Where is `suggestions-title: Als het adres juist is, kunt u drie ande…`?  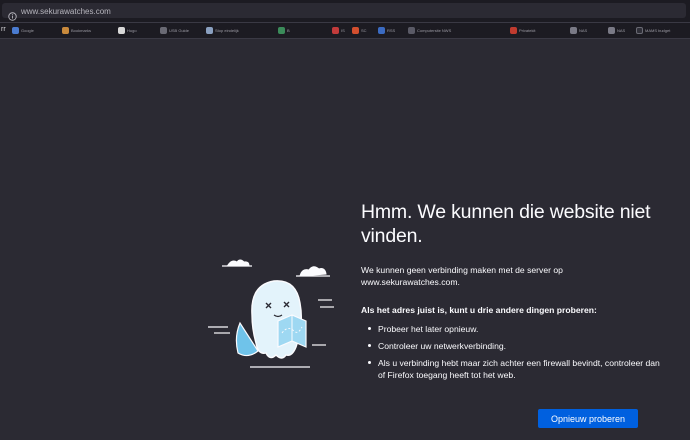
suggestions-title: Als het adres juist is, kunt u drie ande… is located at coordinates (479, 310).